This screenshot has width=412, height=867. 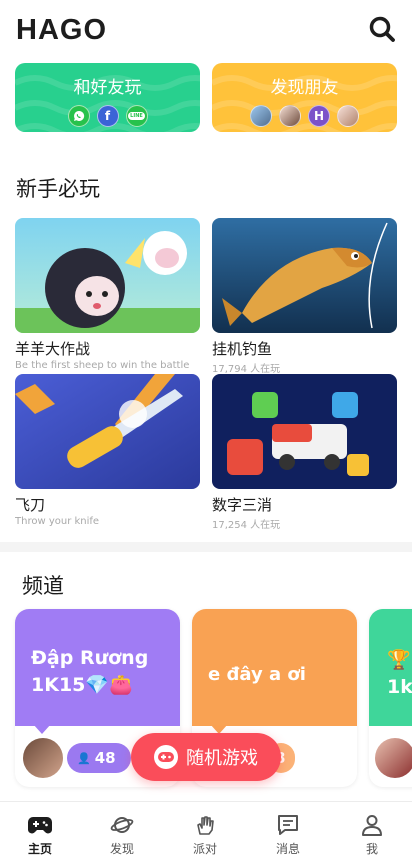 I want to click on game-player-count: 17,254 人在玩, so click(x=246, y=525).